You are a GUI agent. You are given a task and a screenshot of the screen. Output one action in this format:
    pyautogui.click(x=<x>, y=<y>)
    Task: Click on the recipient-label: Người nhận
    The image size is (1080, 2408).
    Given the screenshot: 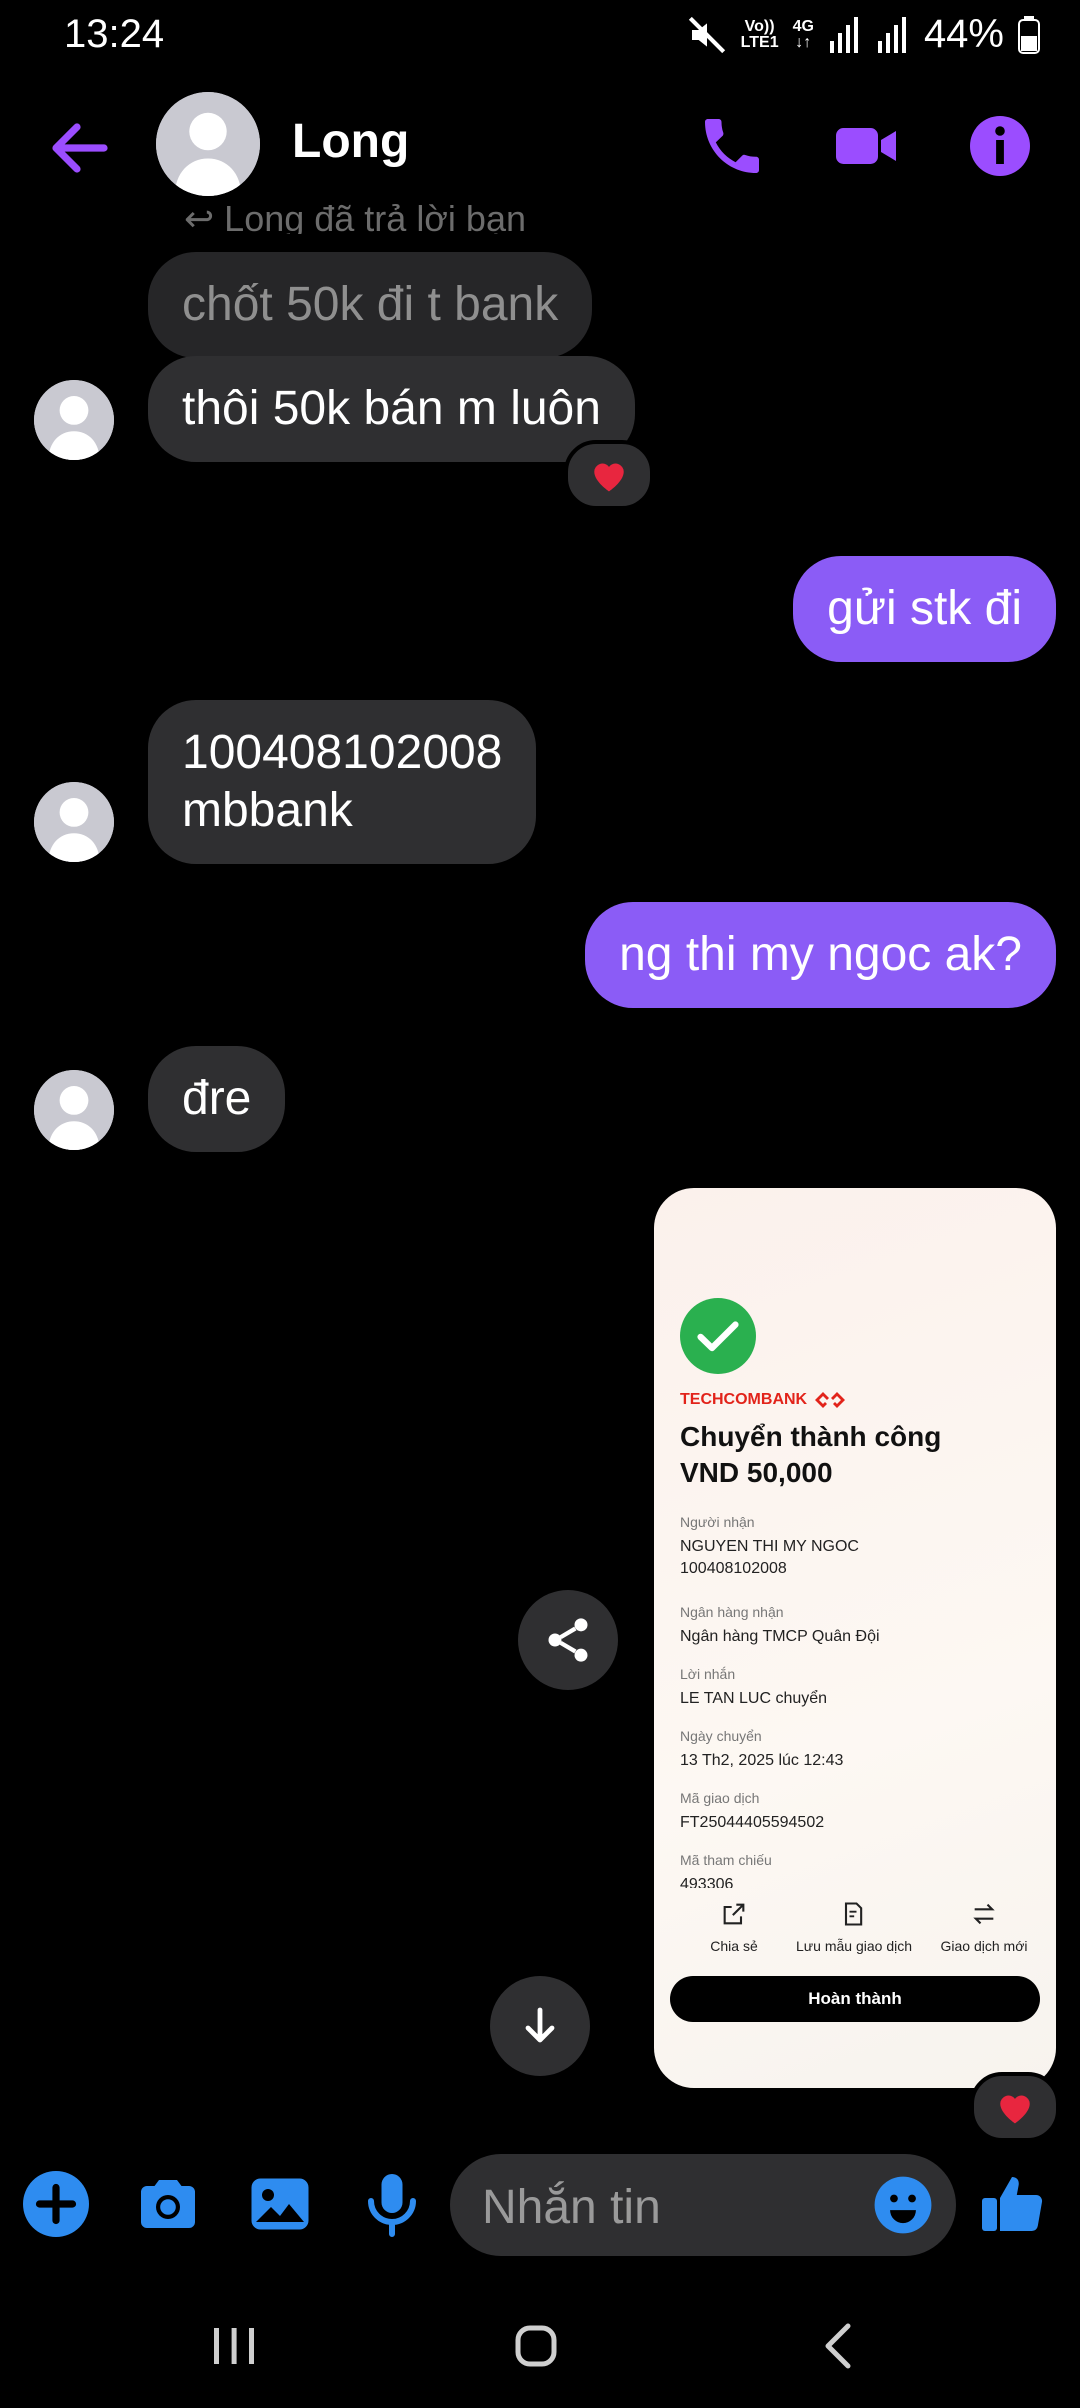 What is the action you would take?
    pyautogui.click(x=717, y=1522)
    